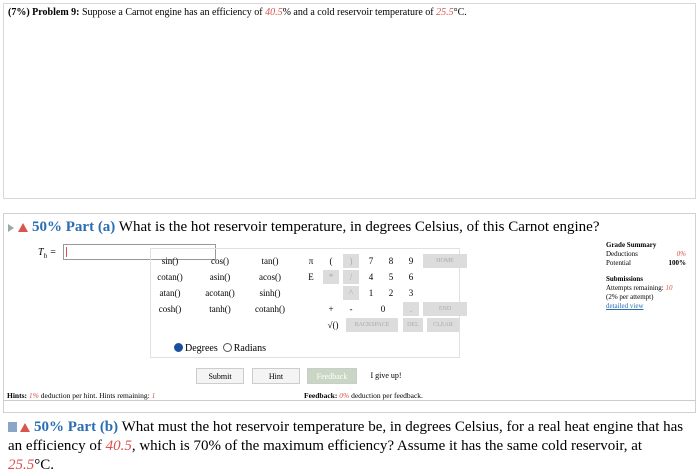 This screenshot has height=476, width=700. What do you see at coordinates (19, 12) in the screenshot?
I see `problem-percent: (7%)` at bounding box center [19, 12].